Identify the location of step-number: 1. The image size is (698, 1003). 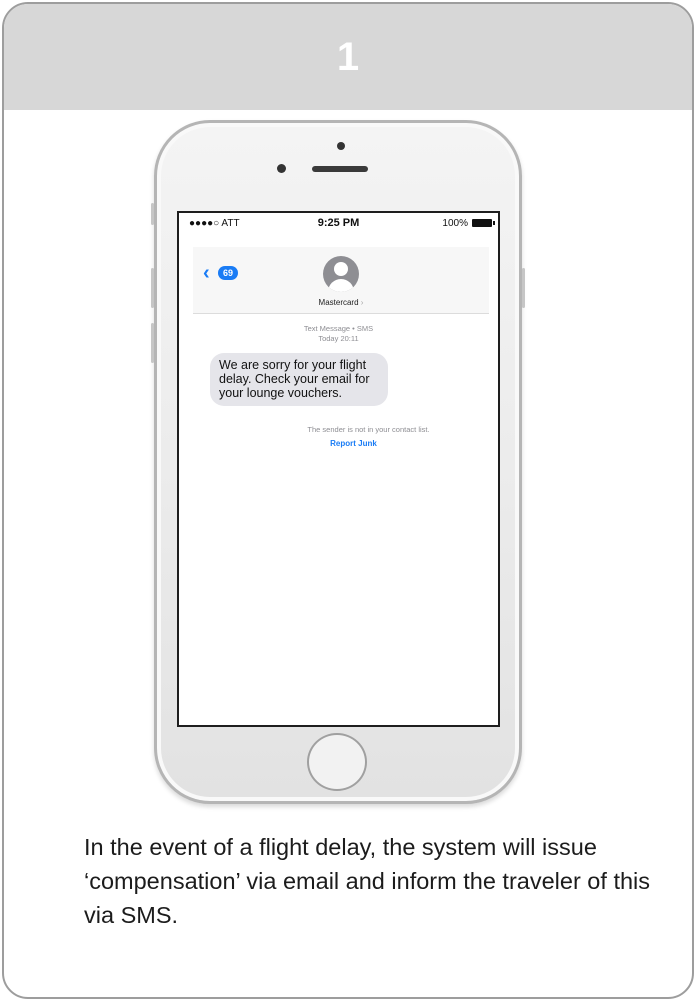
(348, 56).